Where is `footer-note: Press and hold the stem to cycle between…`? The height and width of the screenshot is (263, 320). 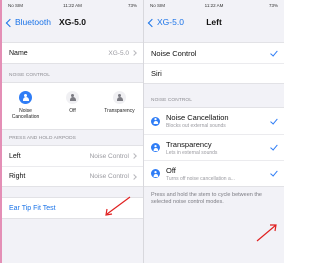 footer-note: Press and hold the stem to cycle between… is located at coordinates (206, 198).